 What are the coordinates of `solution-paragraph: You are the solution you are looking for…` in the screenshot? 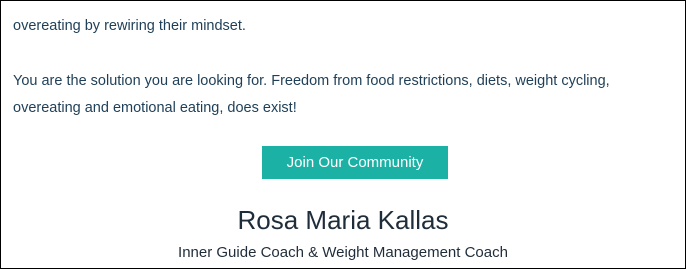 It's located at (311, 94).